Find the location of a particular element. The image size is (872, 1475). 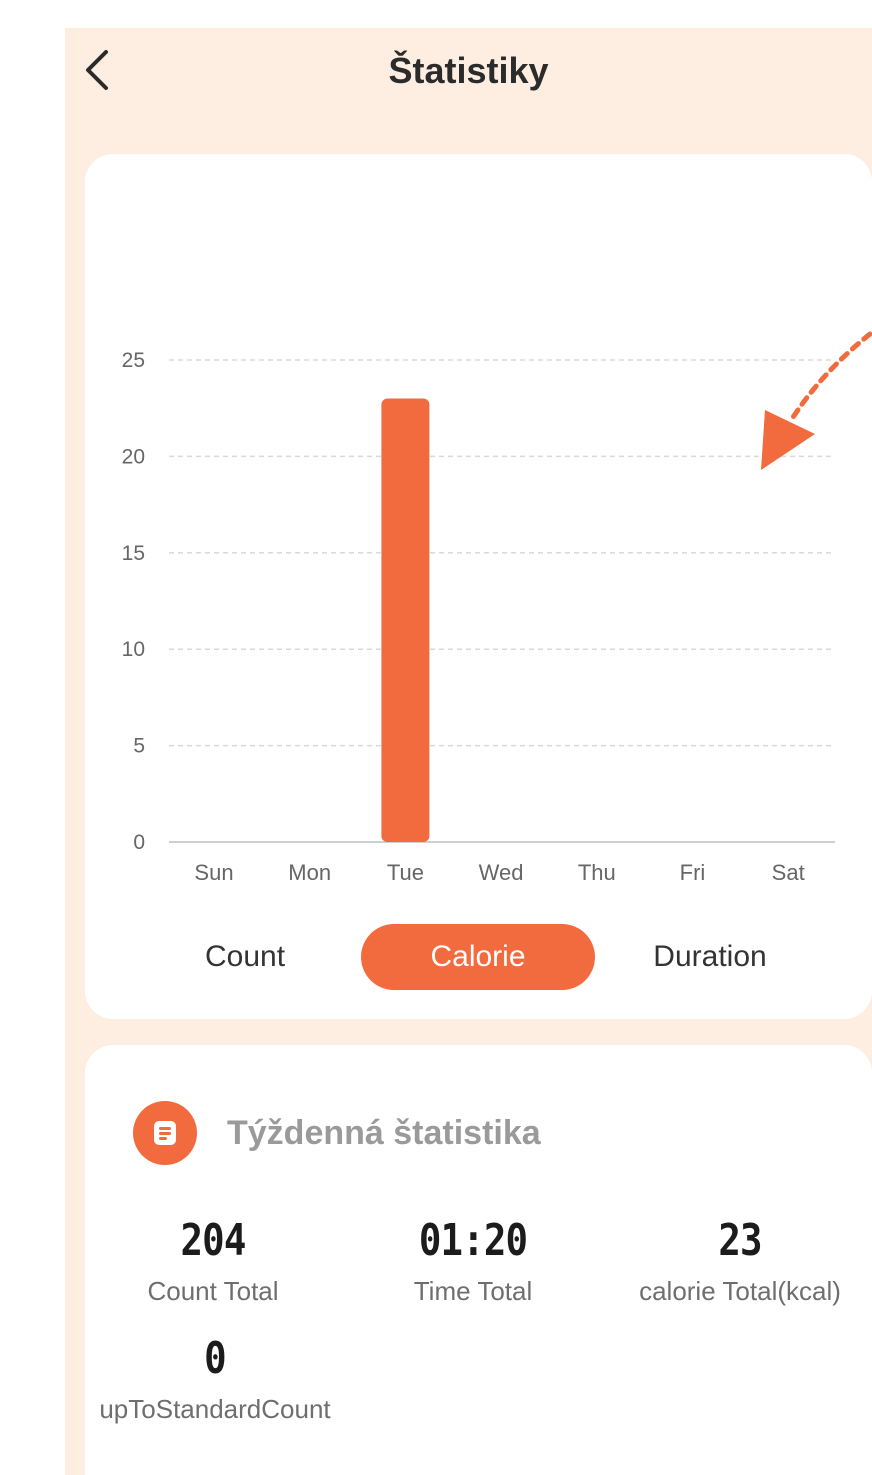

stat-value: 0 is located at coordinates (215, 1358).